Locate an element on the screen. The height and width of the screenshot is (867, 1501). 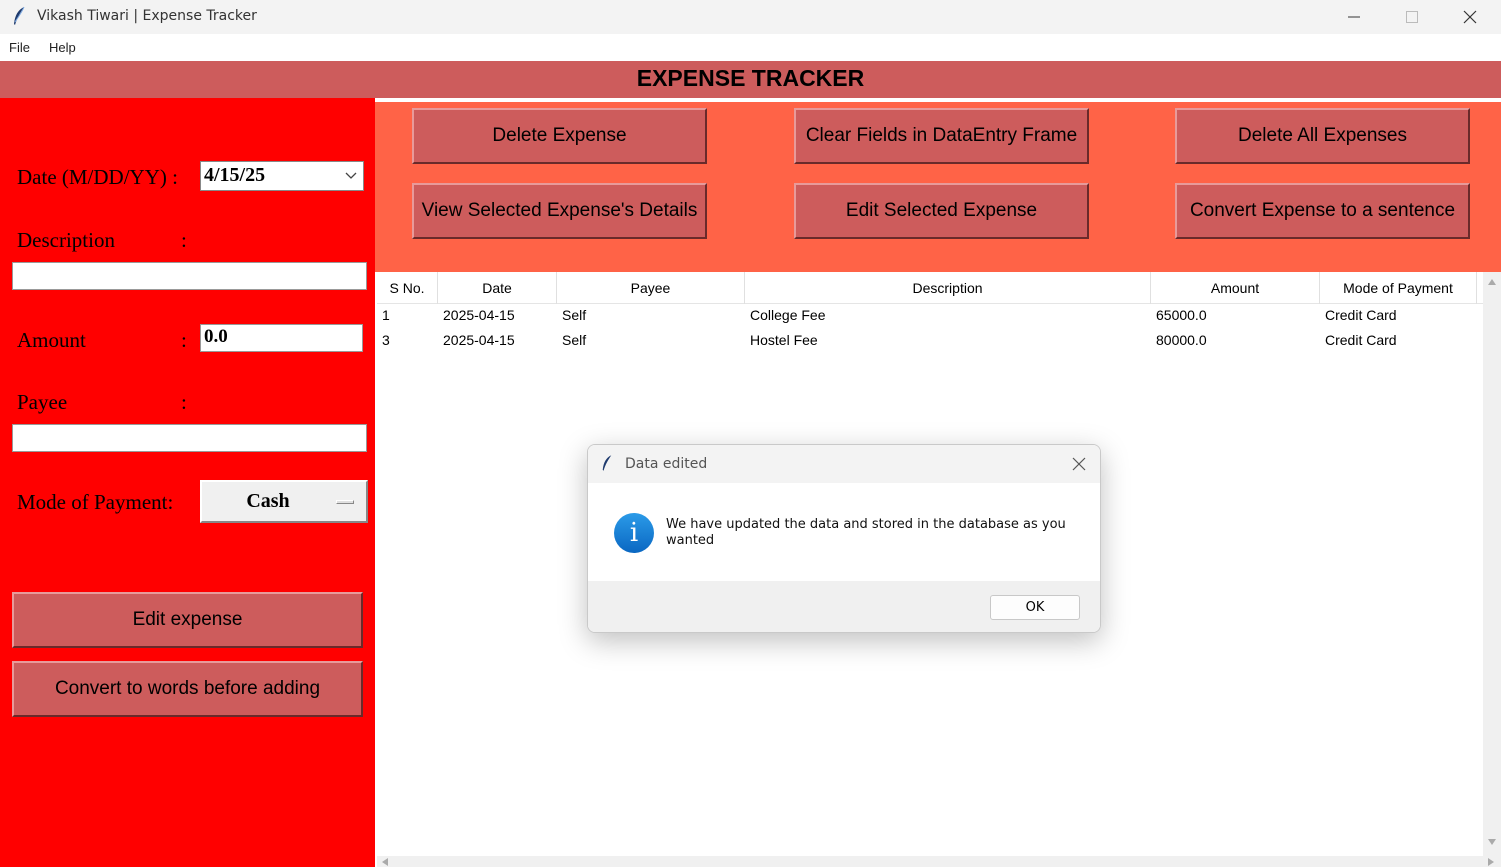
horizontal-scrollbar is located at coordinates (939, 861).